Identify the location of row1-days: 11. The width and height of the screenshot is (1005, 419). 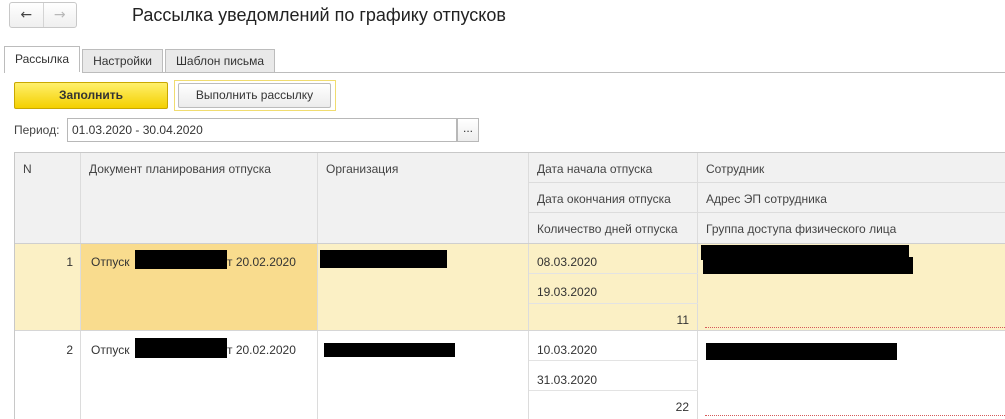
(682, 320).